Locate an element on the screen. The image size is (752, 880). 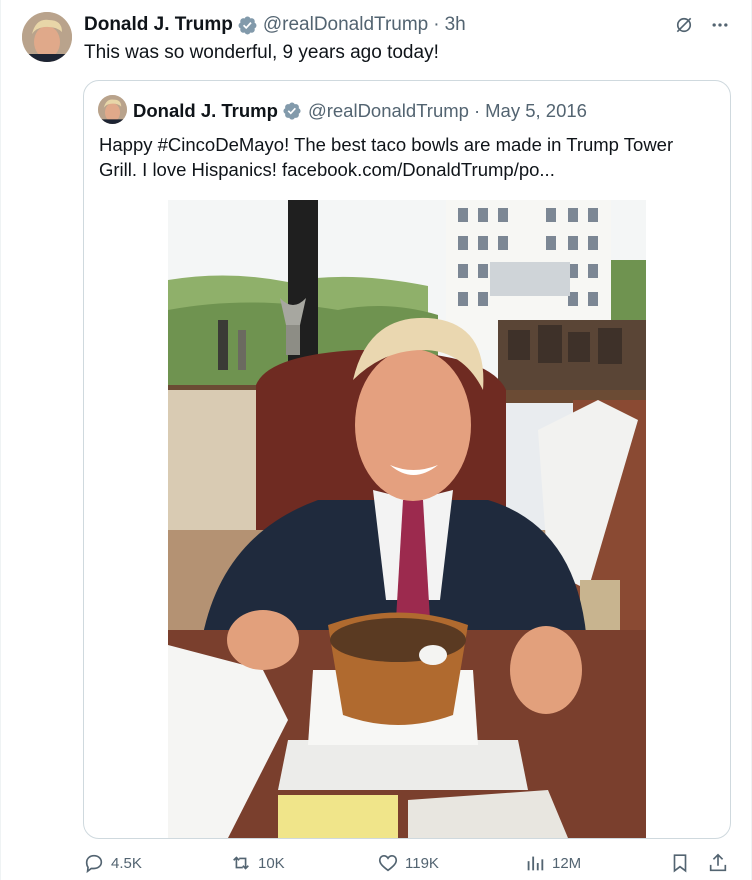
top-actions is located at coordinates (702, 25).